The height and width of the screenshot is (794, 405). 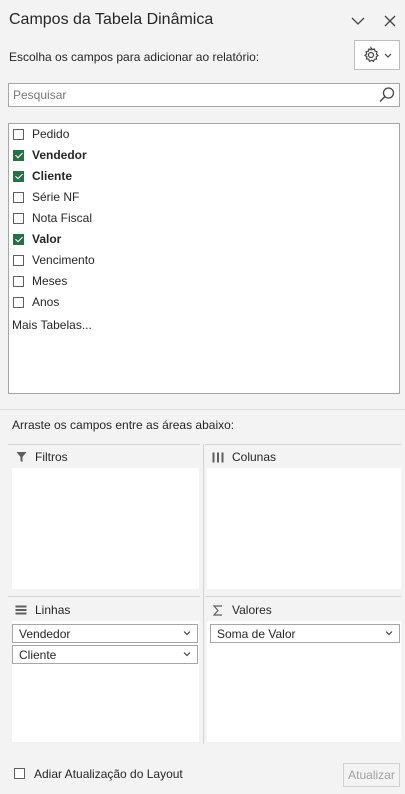 What do you see at coordinates (163, 239) in the screenshot?
I see `field-item-valor: Valor` at bounding box center [163, 239].